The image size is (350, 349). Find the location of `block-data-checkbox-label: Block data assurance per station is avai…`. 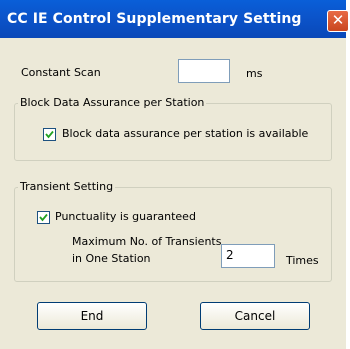

block-data-checkbox-label: Block data assurance per station is avai… is located at coordinates (185, 133).